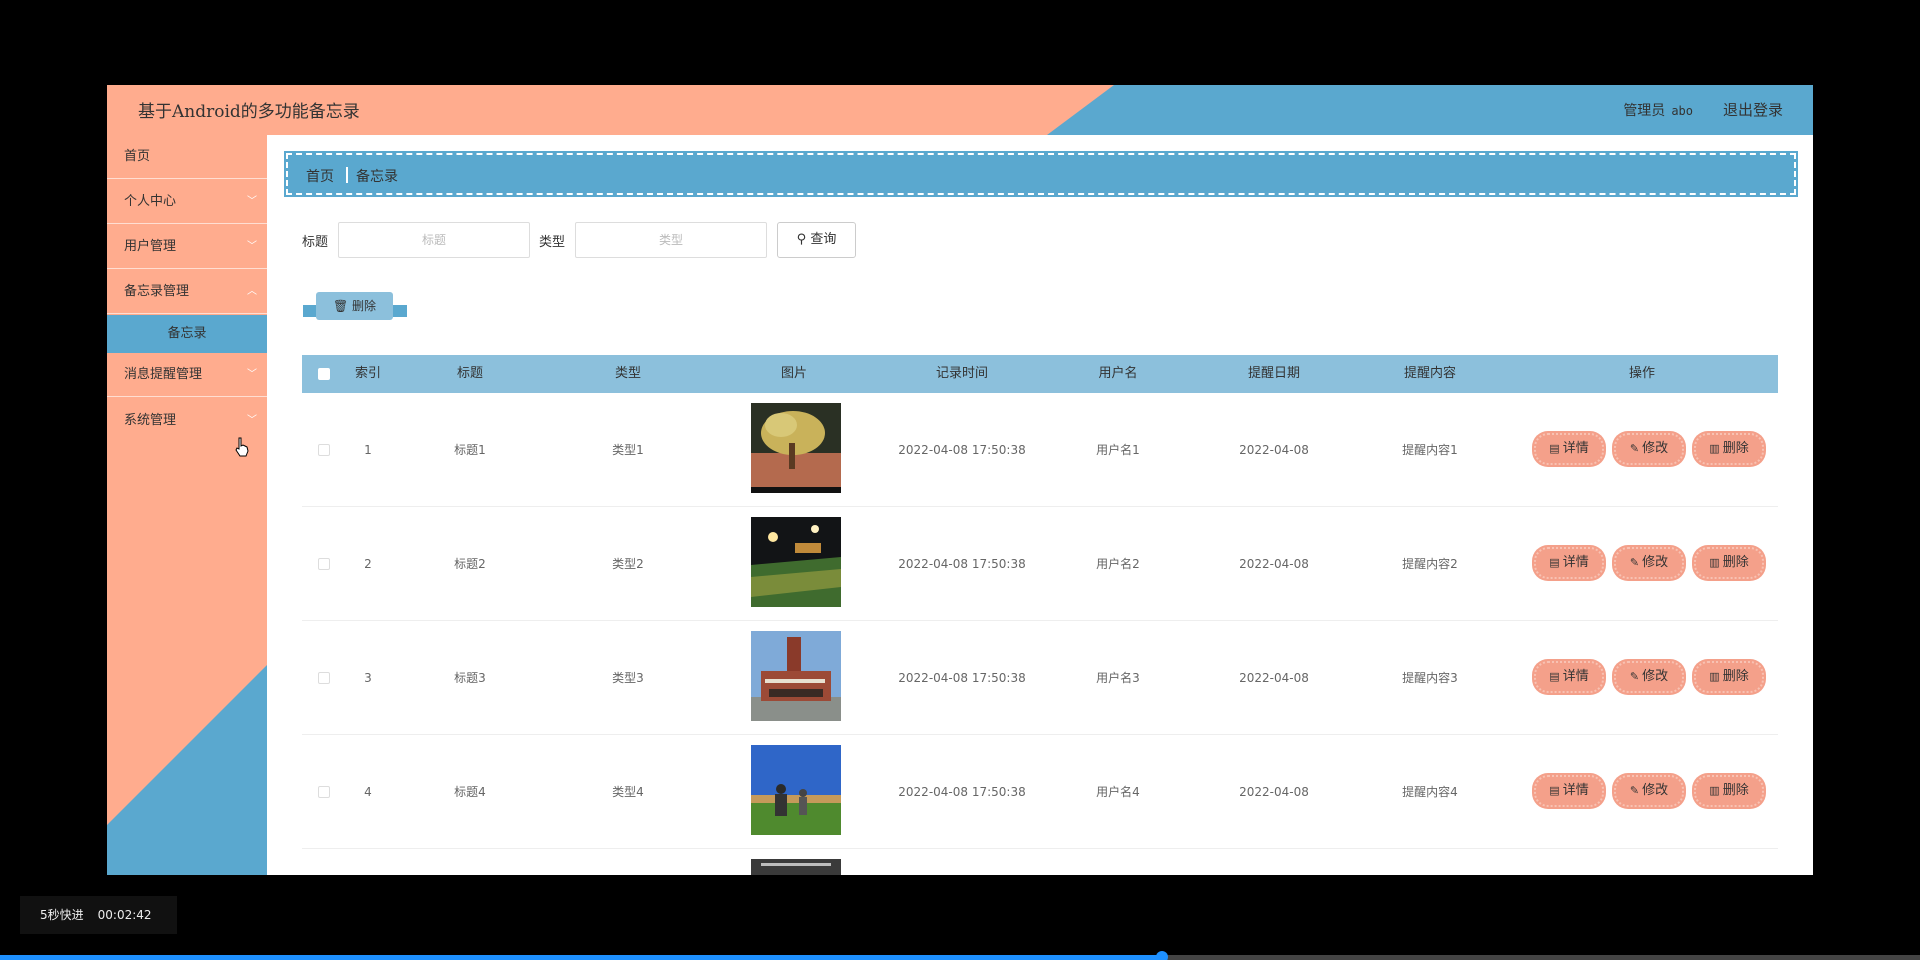  Describe the element at coordinates (796, 562) in the screenshot. I see `memo-thumbnail-night-field` at that location.